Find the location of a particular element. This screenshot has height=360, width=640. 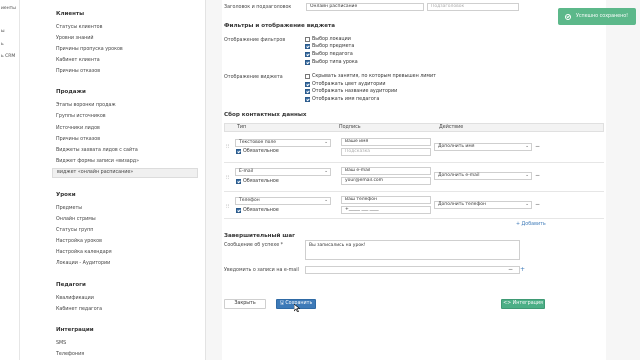

caption-input: Ваше имя is located at coordinates (386, 142).